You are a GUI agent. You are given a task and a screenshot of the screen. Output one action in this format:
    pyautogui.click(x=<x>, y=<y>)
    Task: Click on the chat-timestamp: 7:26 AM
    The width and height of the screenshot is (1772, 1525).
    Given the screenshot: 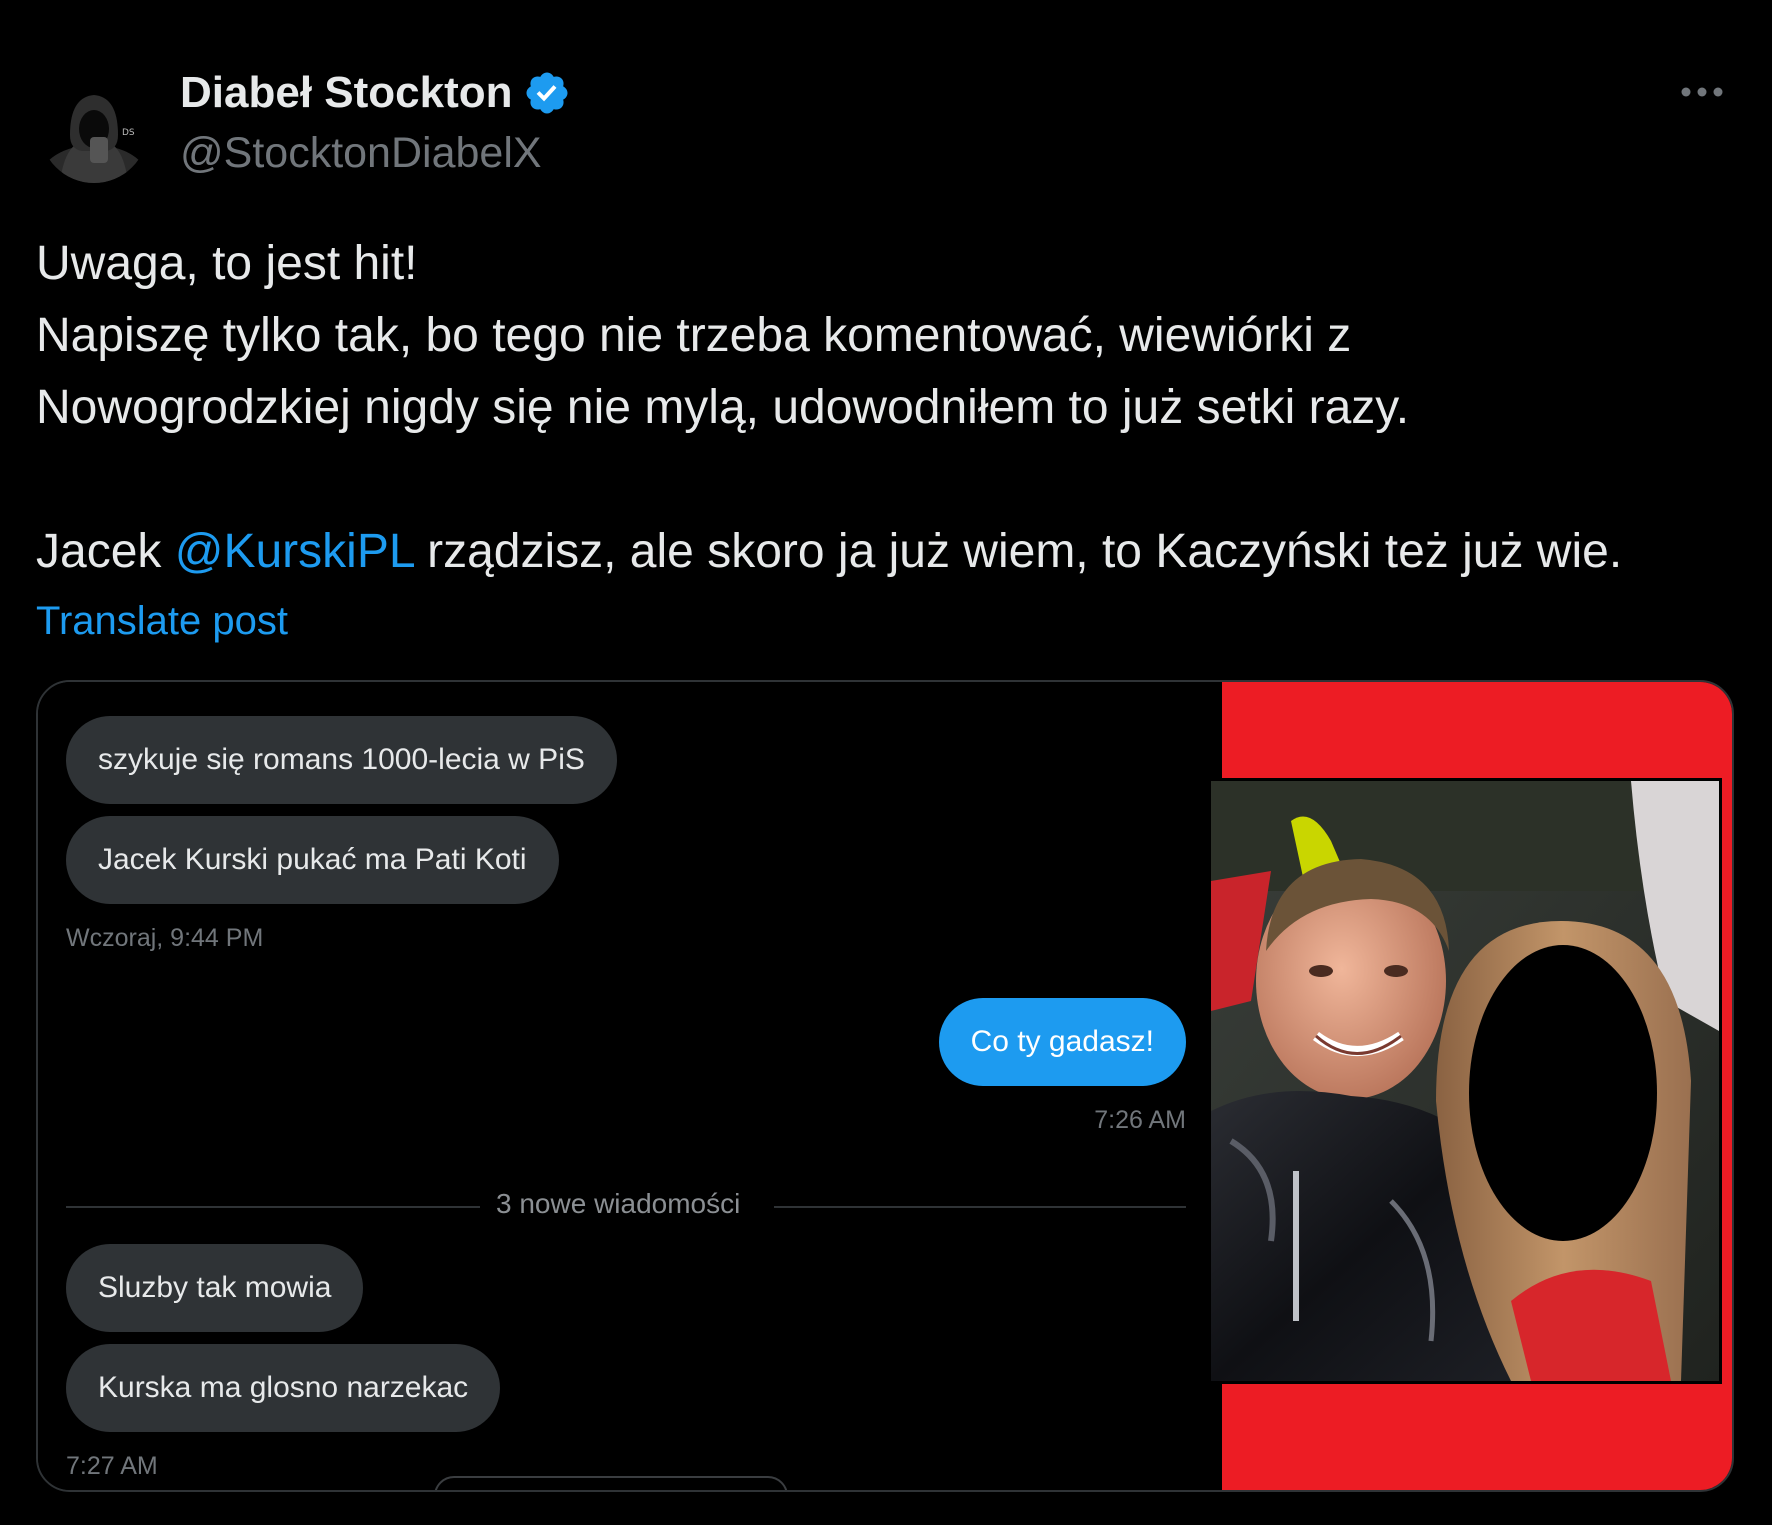 What is the action you would take?
    pyautogui.click(x=1140, y=1120)
    